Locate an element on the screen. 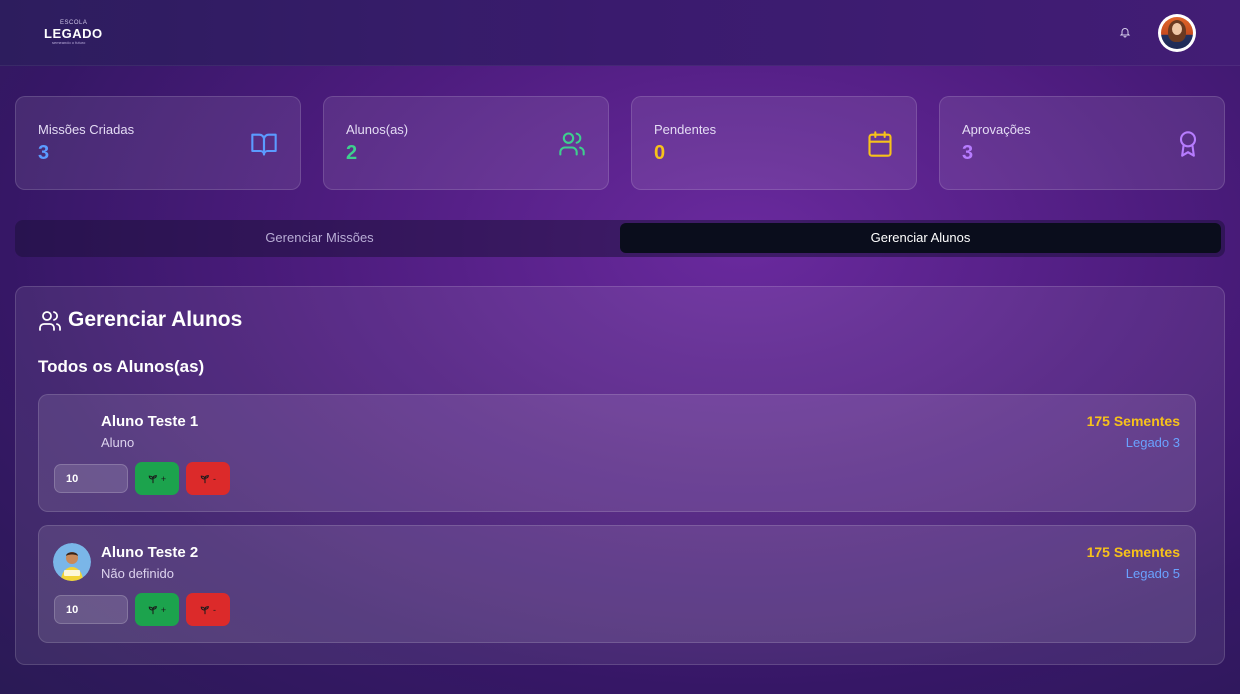 The image size is (1240, 694). logo-text: LEGADO is located at coordinates (73, 33).